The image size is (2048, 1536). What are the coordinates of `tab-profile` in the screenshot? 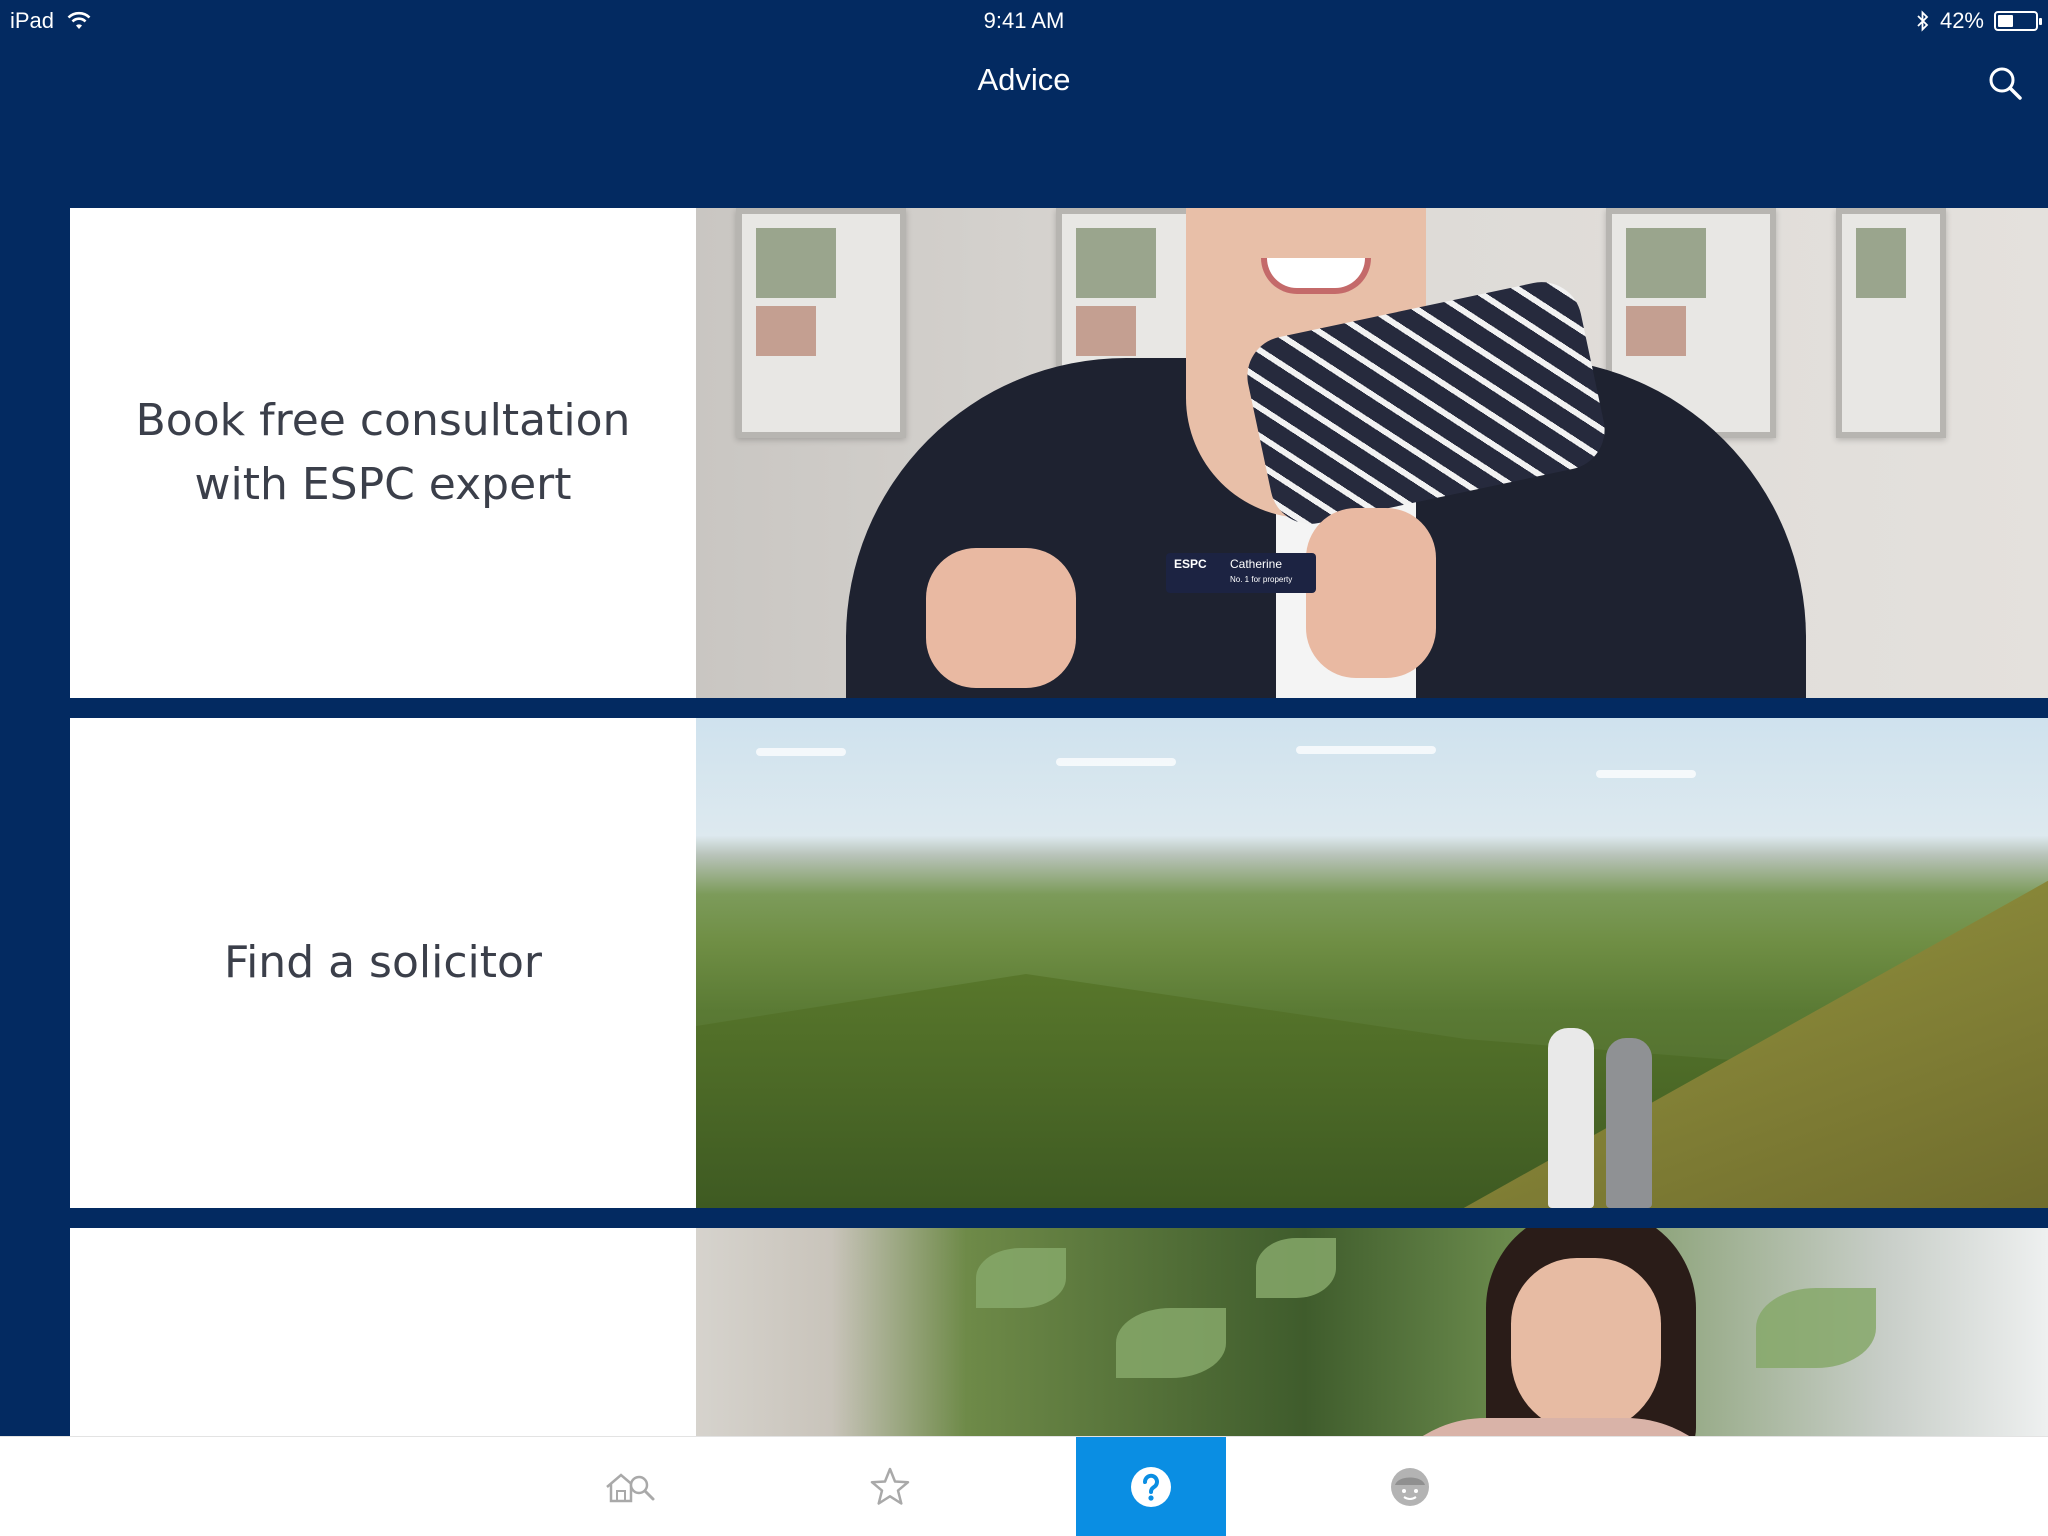 It's located at (1410, 1486).